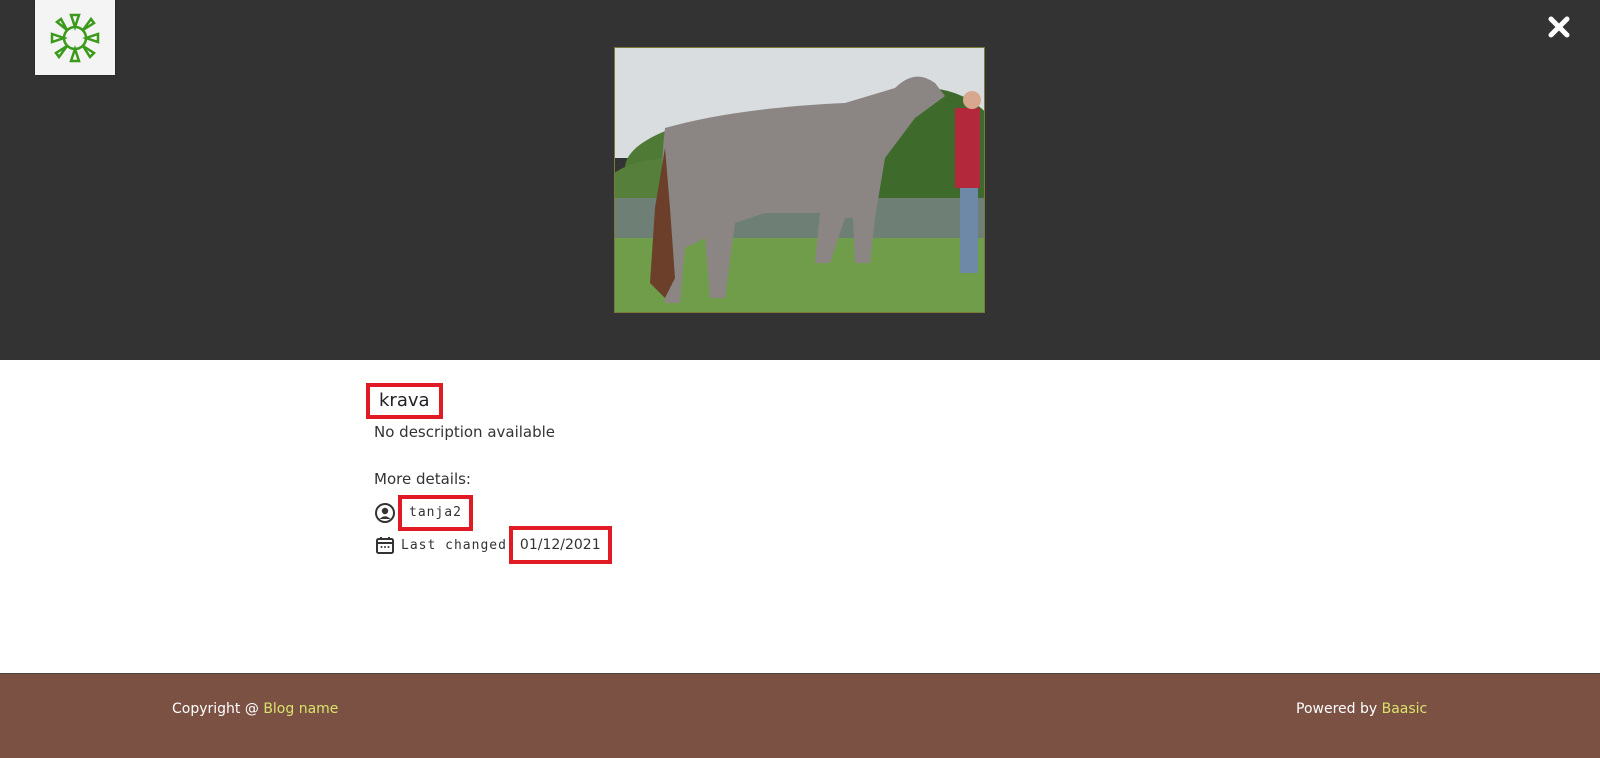 The height and width of the screenshot is (758, 1600). What do you see at coordinates (404, 401) in the screenshot?
I see `item-title: krava` at bounding box center [404, 401].